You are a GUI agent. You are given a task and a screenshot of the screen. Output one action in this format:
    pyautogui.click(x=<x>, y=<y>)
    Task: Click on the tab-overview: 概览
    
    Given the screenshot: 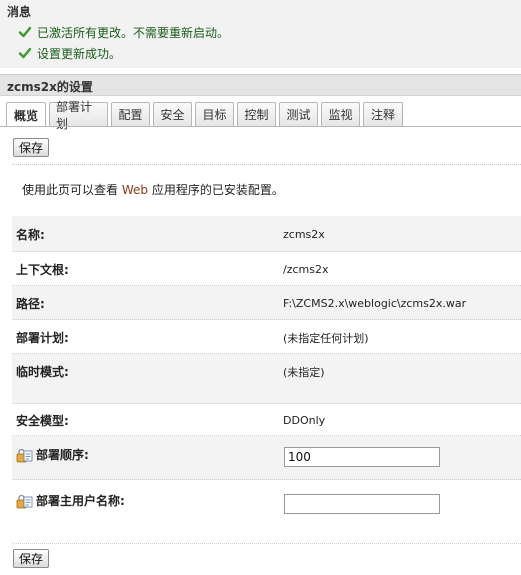 What is the action you would take?
    pyautogui.click(x=26, y=114)
    